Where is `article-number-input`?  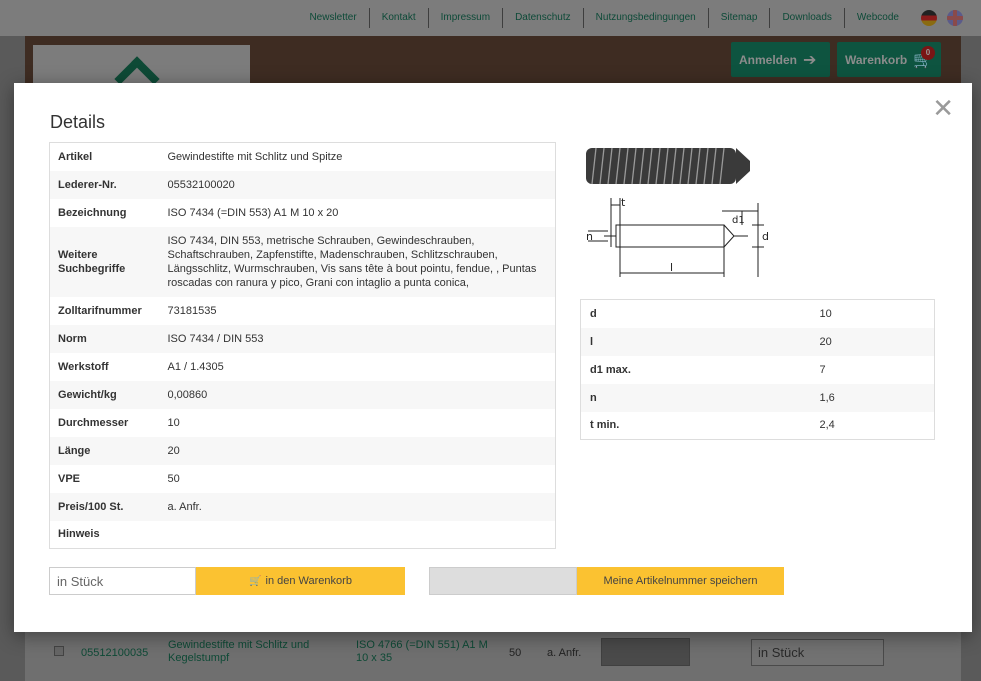 article-number-input is located at coordinates (503, 581).